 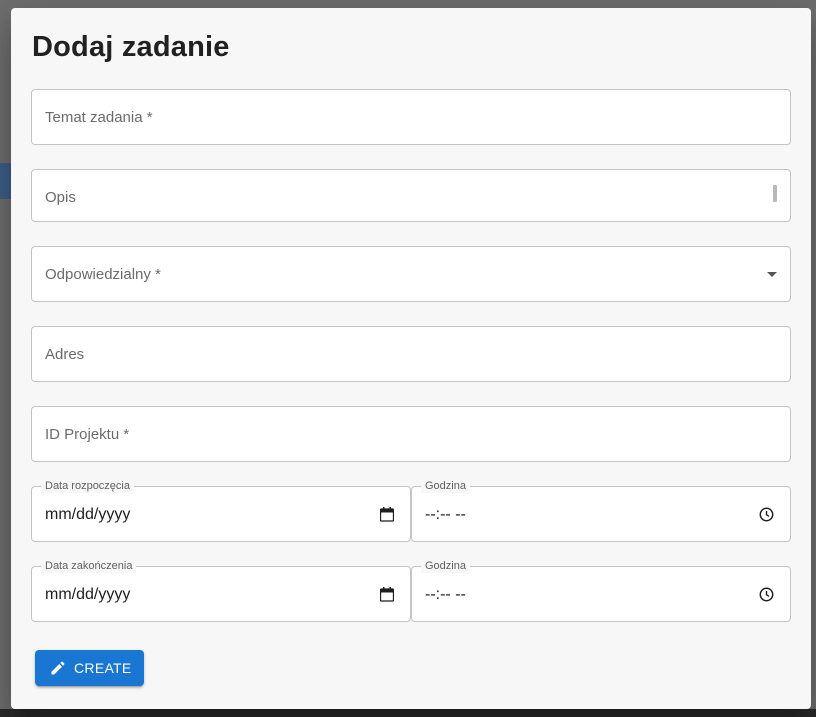 What do you see at coordinates (65, 354) in the screenshot?
I see `address-label: Adres` at bounding box center [65, 354].